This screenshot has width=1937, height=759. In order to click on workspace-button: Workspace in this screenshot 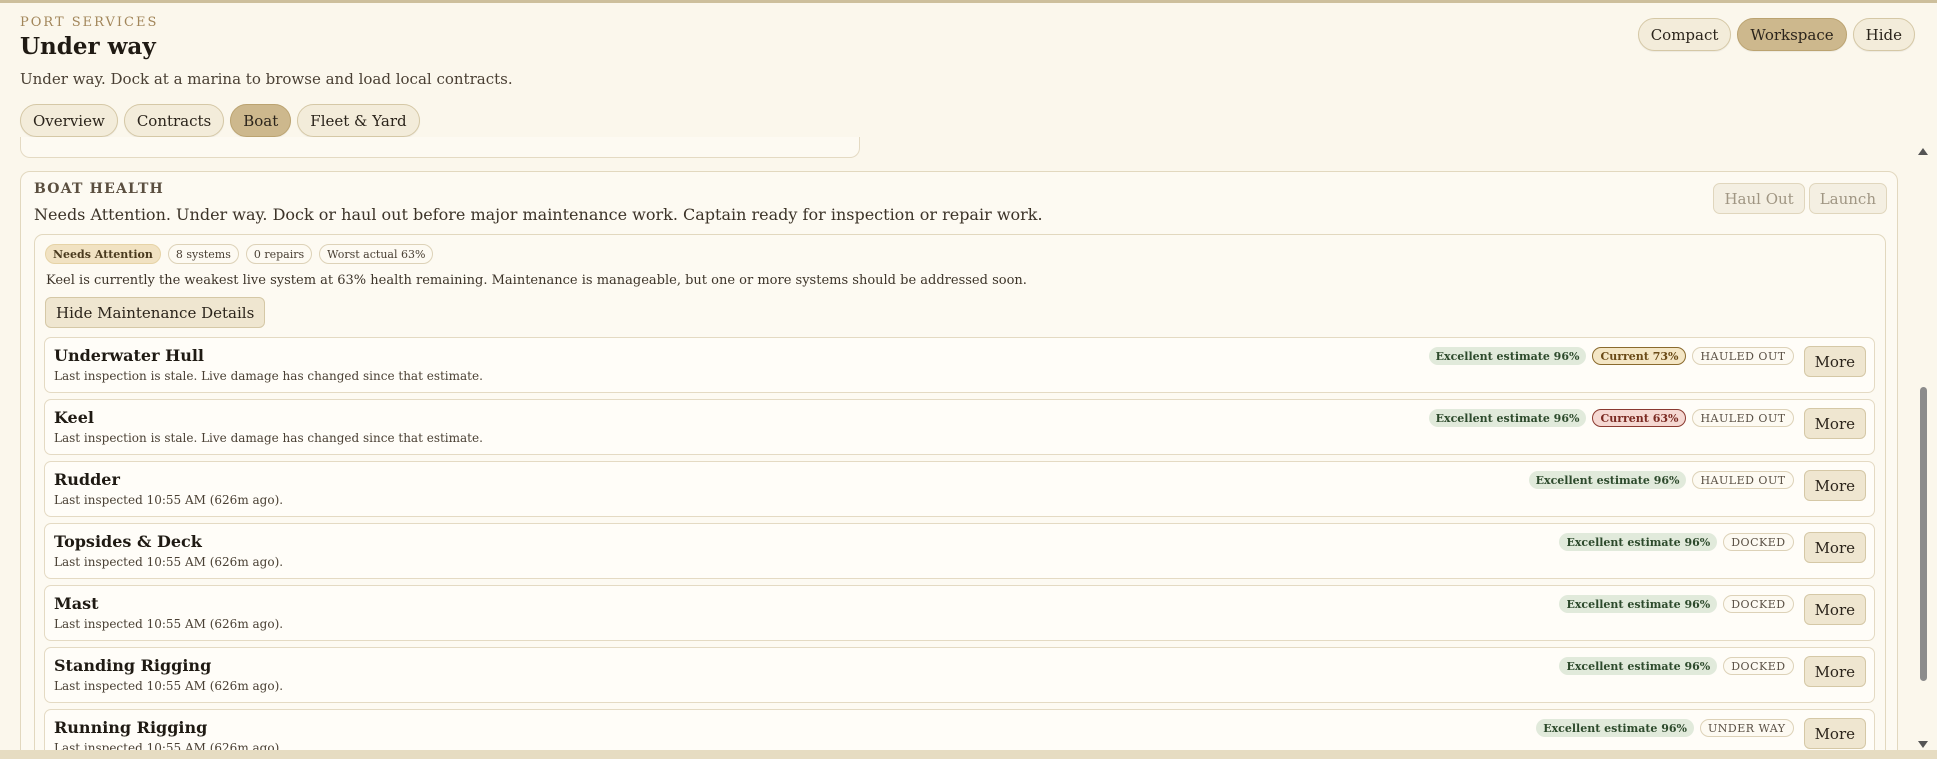, I will do `click(1792, 34)`.